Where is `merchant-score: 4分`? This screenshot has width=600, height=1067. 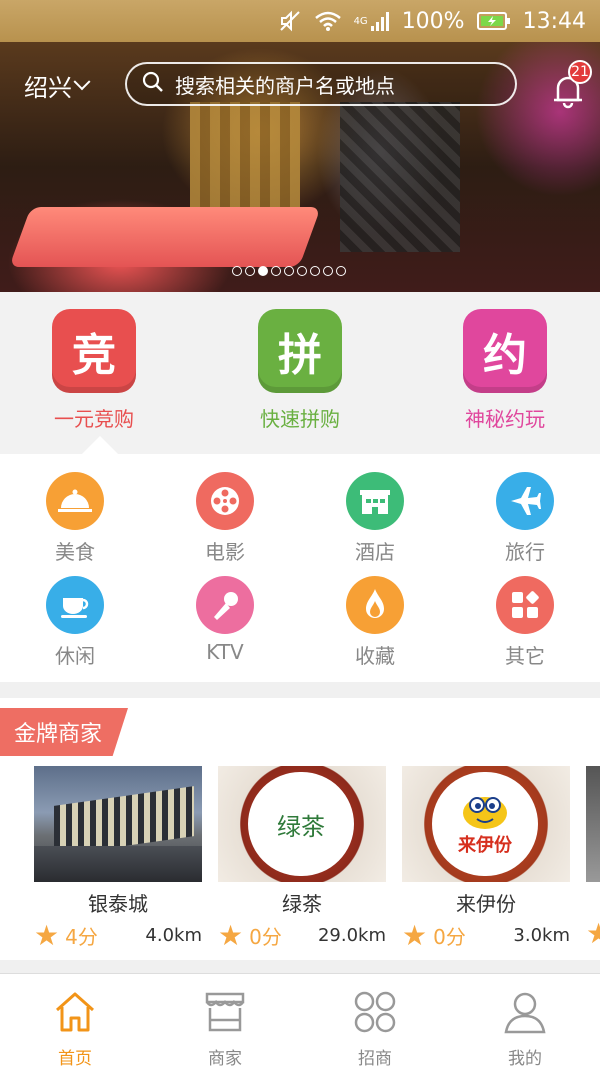 merchant-score: 4分 is located at coordinates (81, 937).